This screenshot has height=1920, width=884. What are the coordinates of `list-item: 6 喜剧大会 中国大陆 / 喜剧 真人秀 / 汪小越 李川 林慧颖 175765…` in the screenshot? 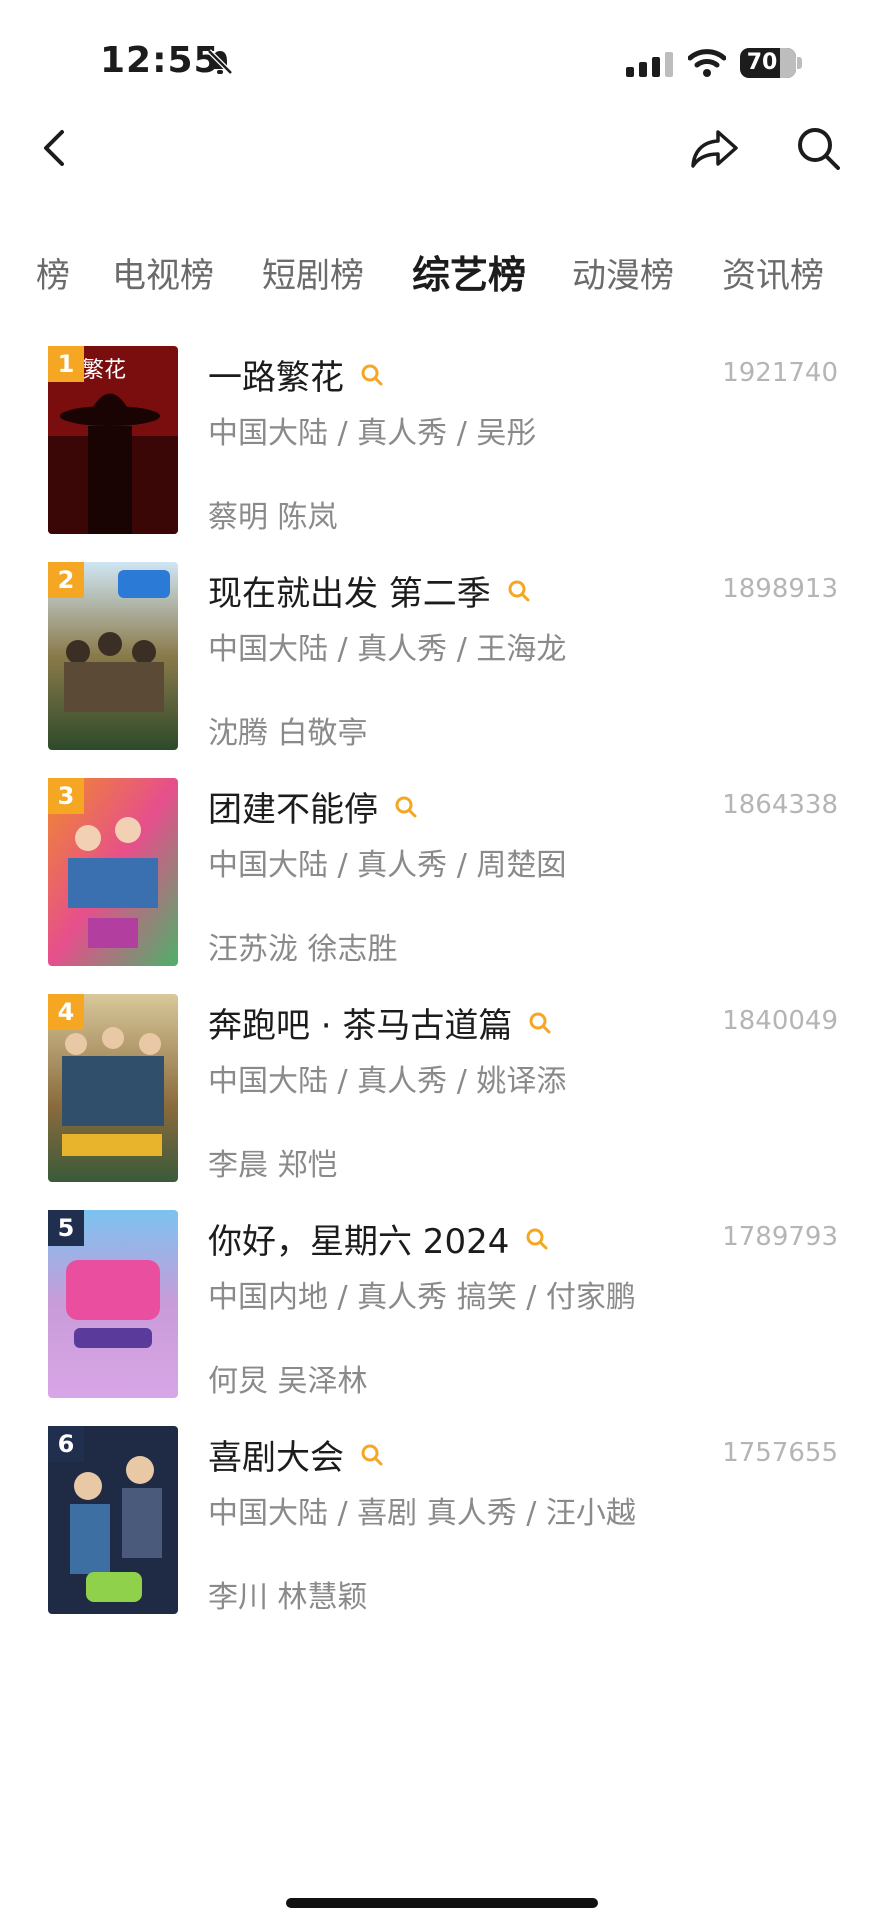 It's located at (442, 1516).